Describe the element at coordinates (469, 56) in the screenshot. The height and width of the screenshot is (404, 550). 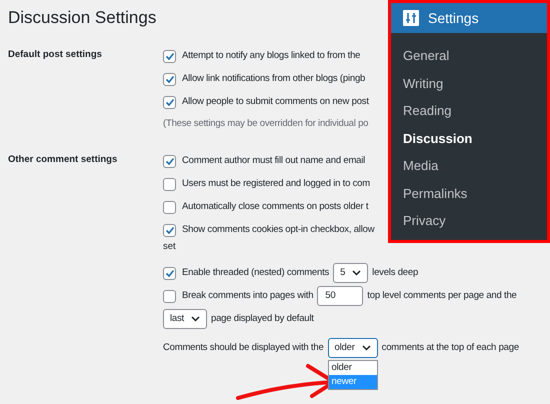
I see `menu-item: General` at that location.